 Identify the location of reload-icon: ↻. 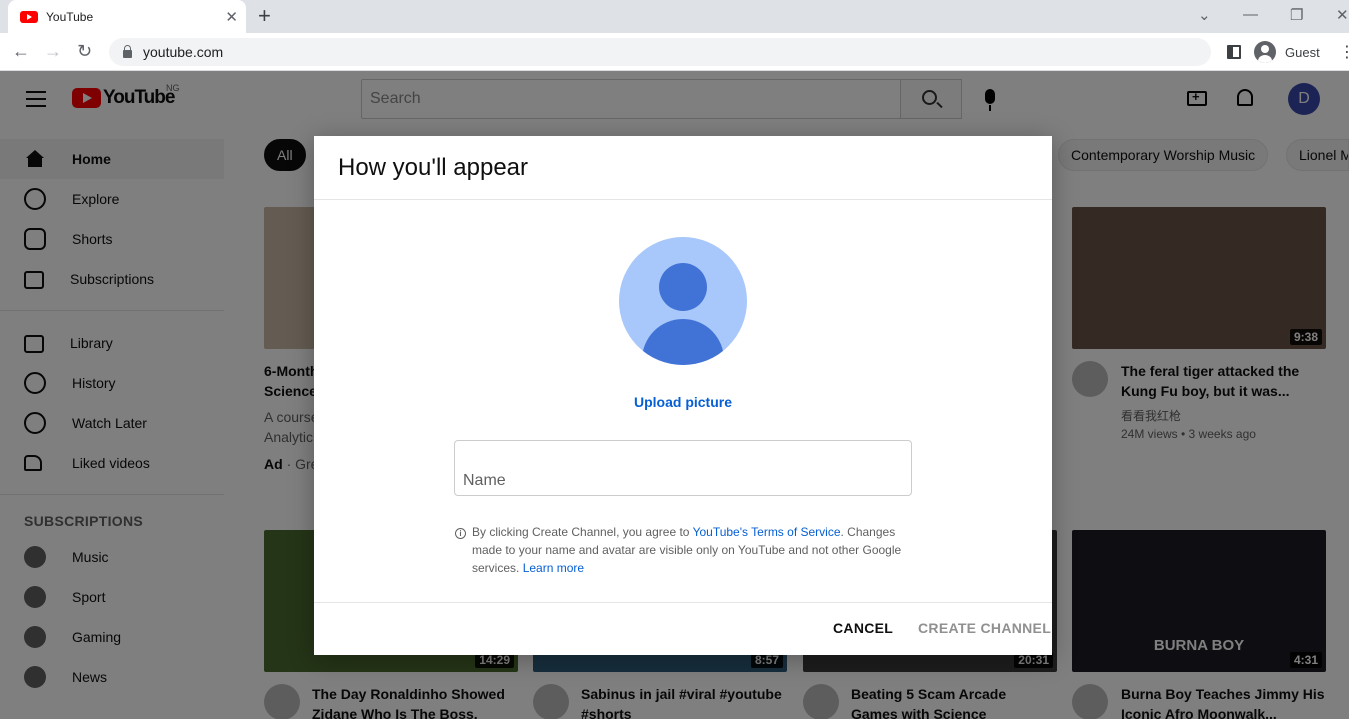
(84, 51).